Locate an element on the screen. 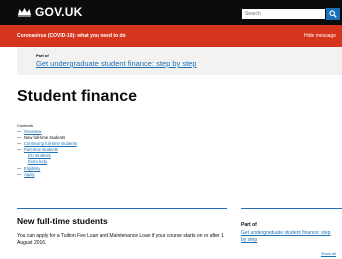 The image size is (342, 259). search-button is located at coordinates (333, 14).